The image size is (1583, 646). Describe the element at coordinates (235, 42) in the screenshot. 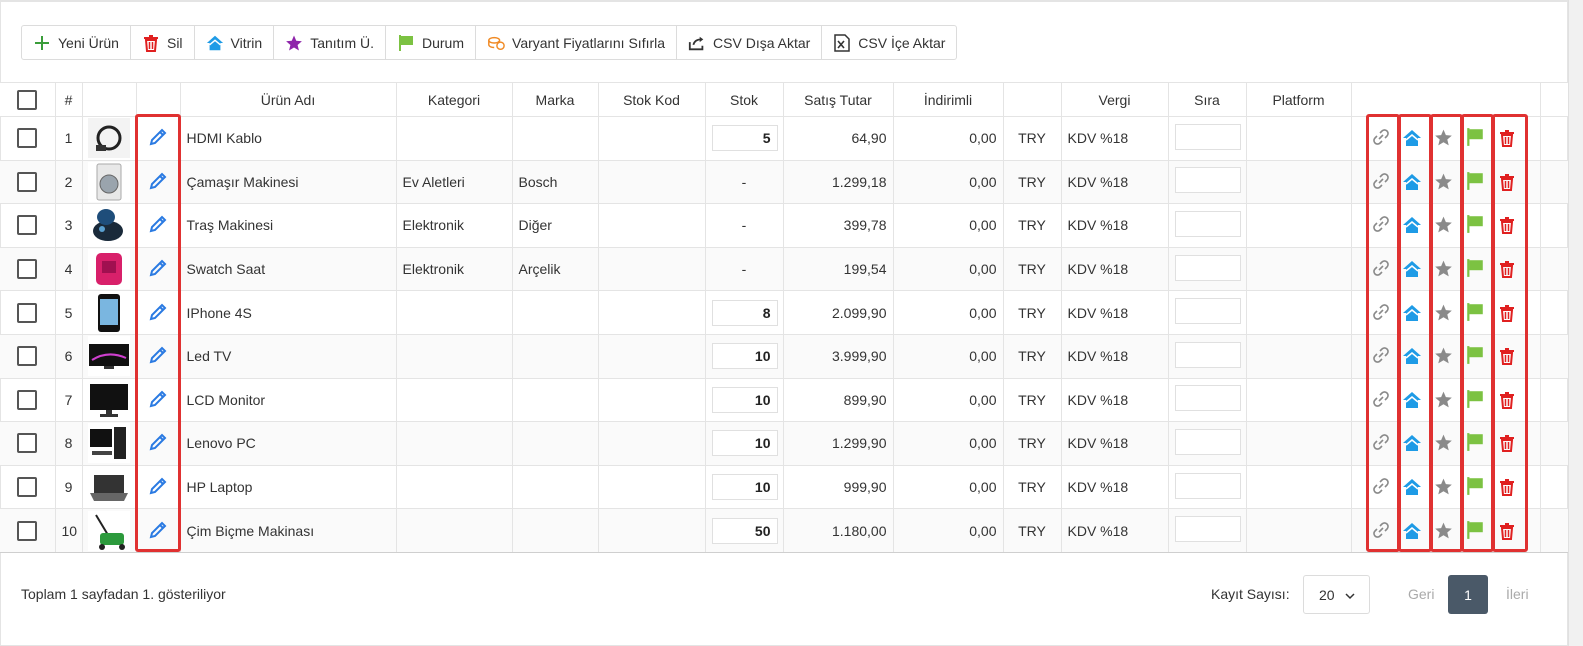

I see `showcase-button: Vitrin` at that location.